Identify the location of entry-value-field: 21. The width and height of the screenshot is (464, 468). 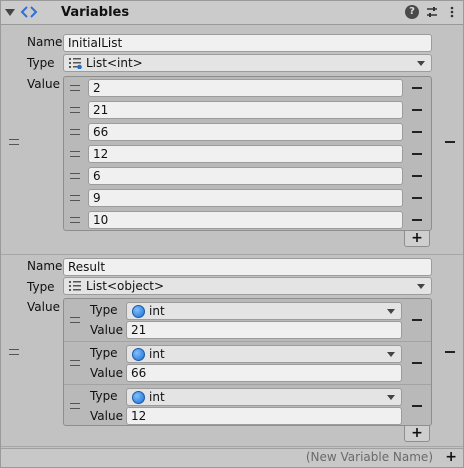
(264, 330).